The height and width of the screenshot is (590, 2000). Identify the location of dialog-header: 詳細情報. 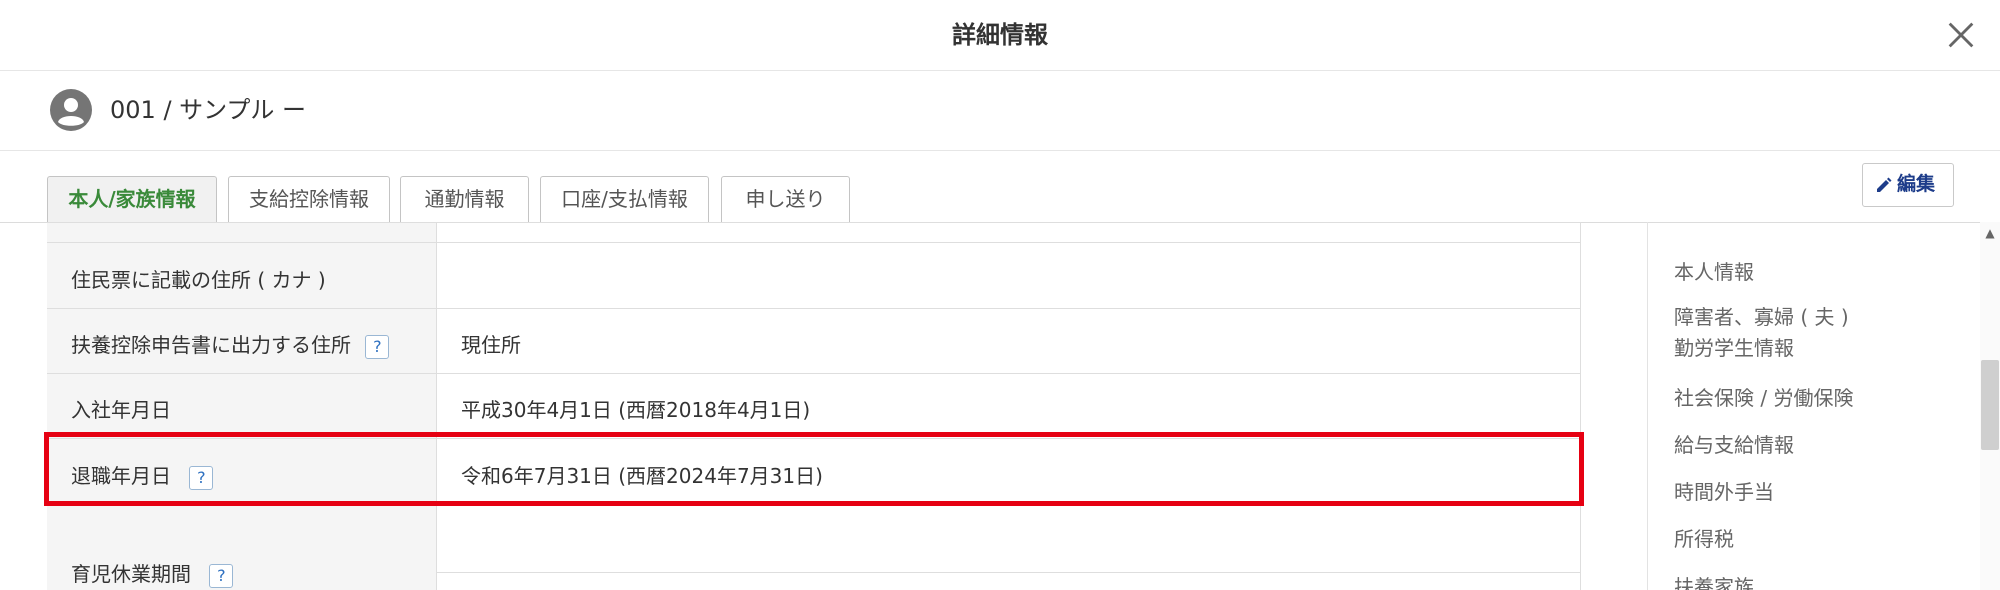
(1000, 35).